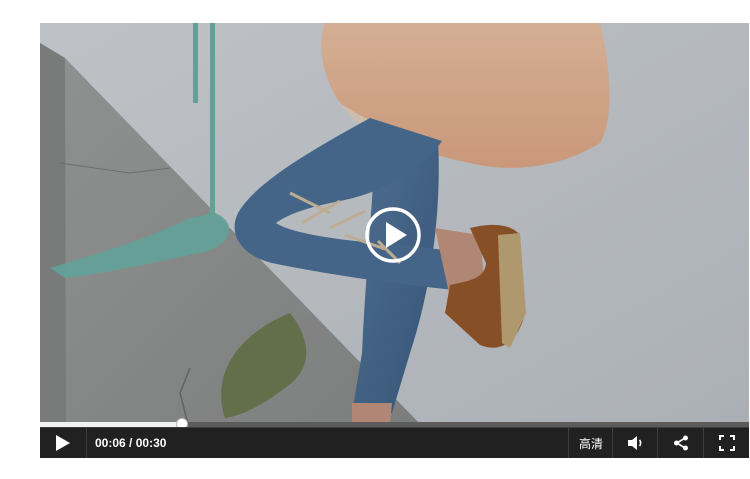 The height and width of the screenshot is (479, 750). What do you see at coordinates (110, 443) in the screenshot?
I see `current-time: 00:06` at bounding box center [110, 443].